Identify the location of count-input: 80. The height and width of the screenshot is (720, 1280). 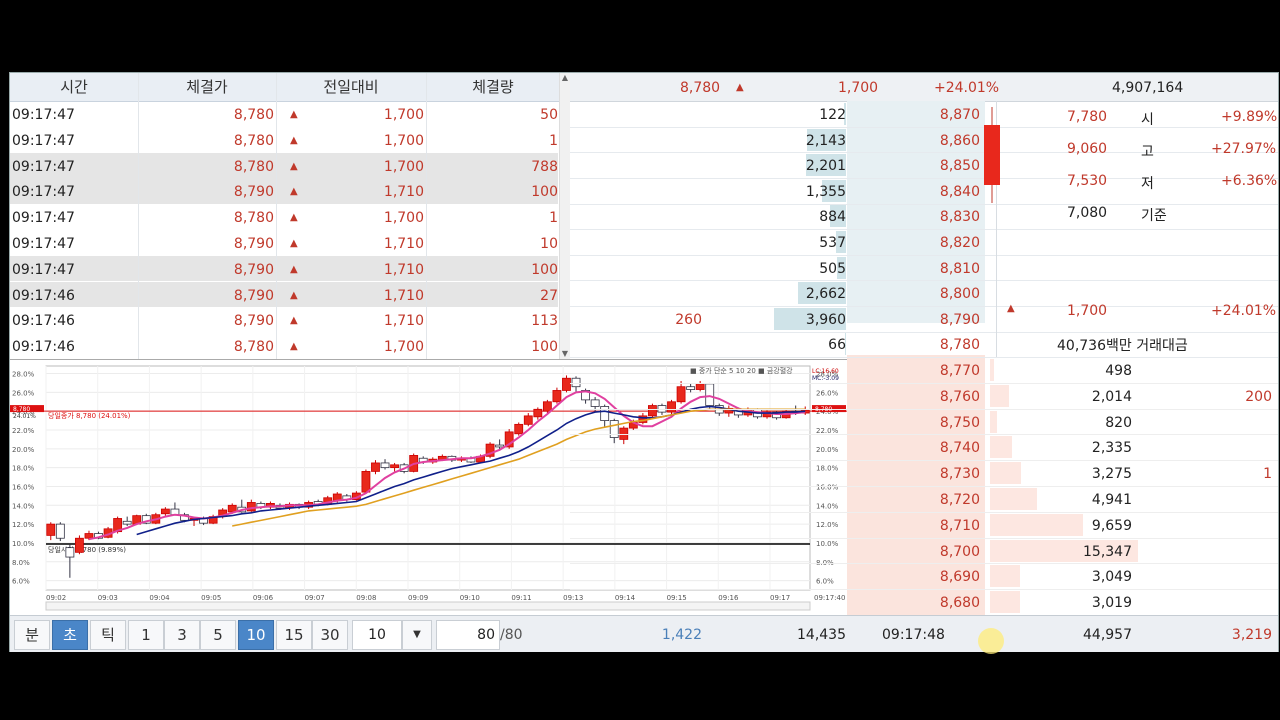
(468, 635).